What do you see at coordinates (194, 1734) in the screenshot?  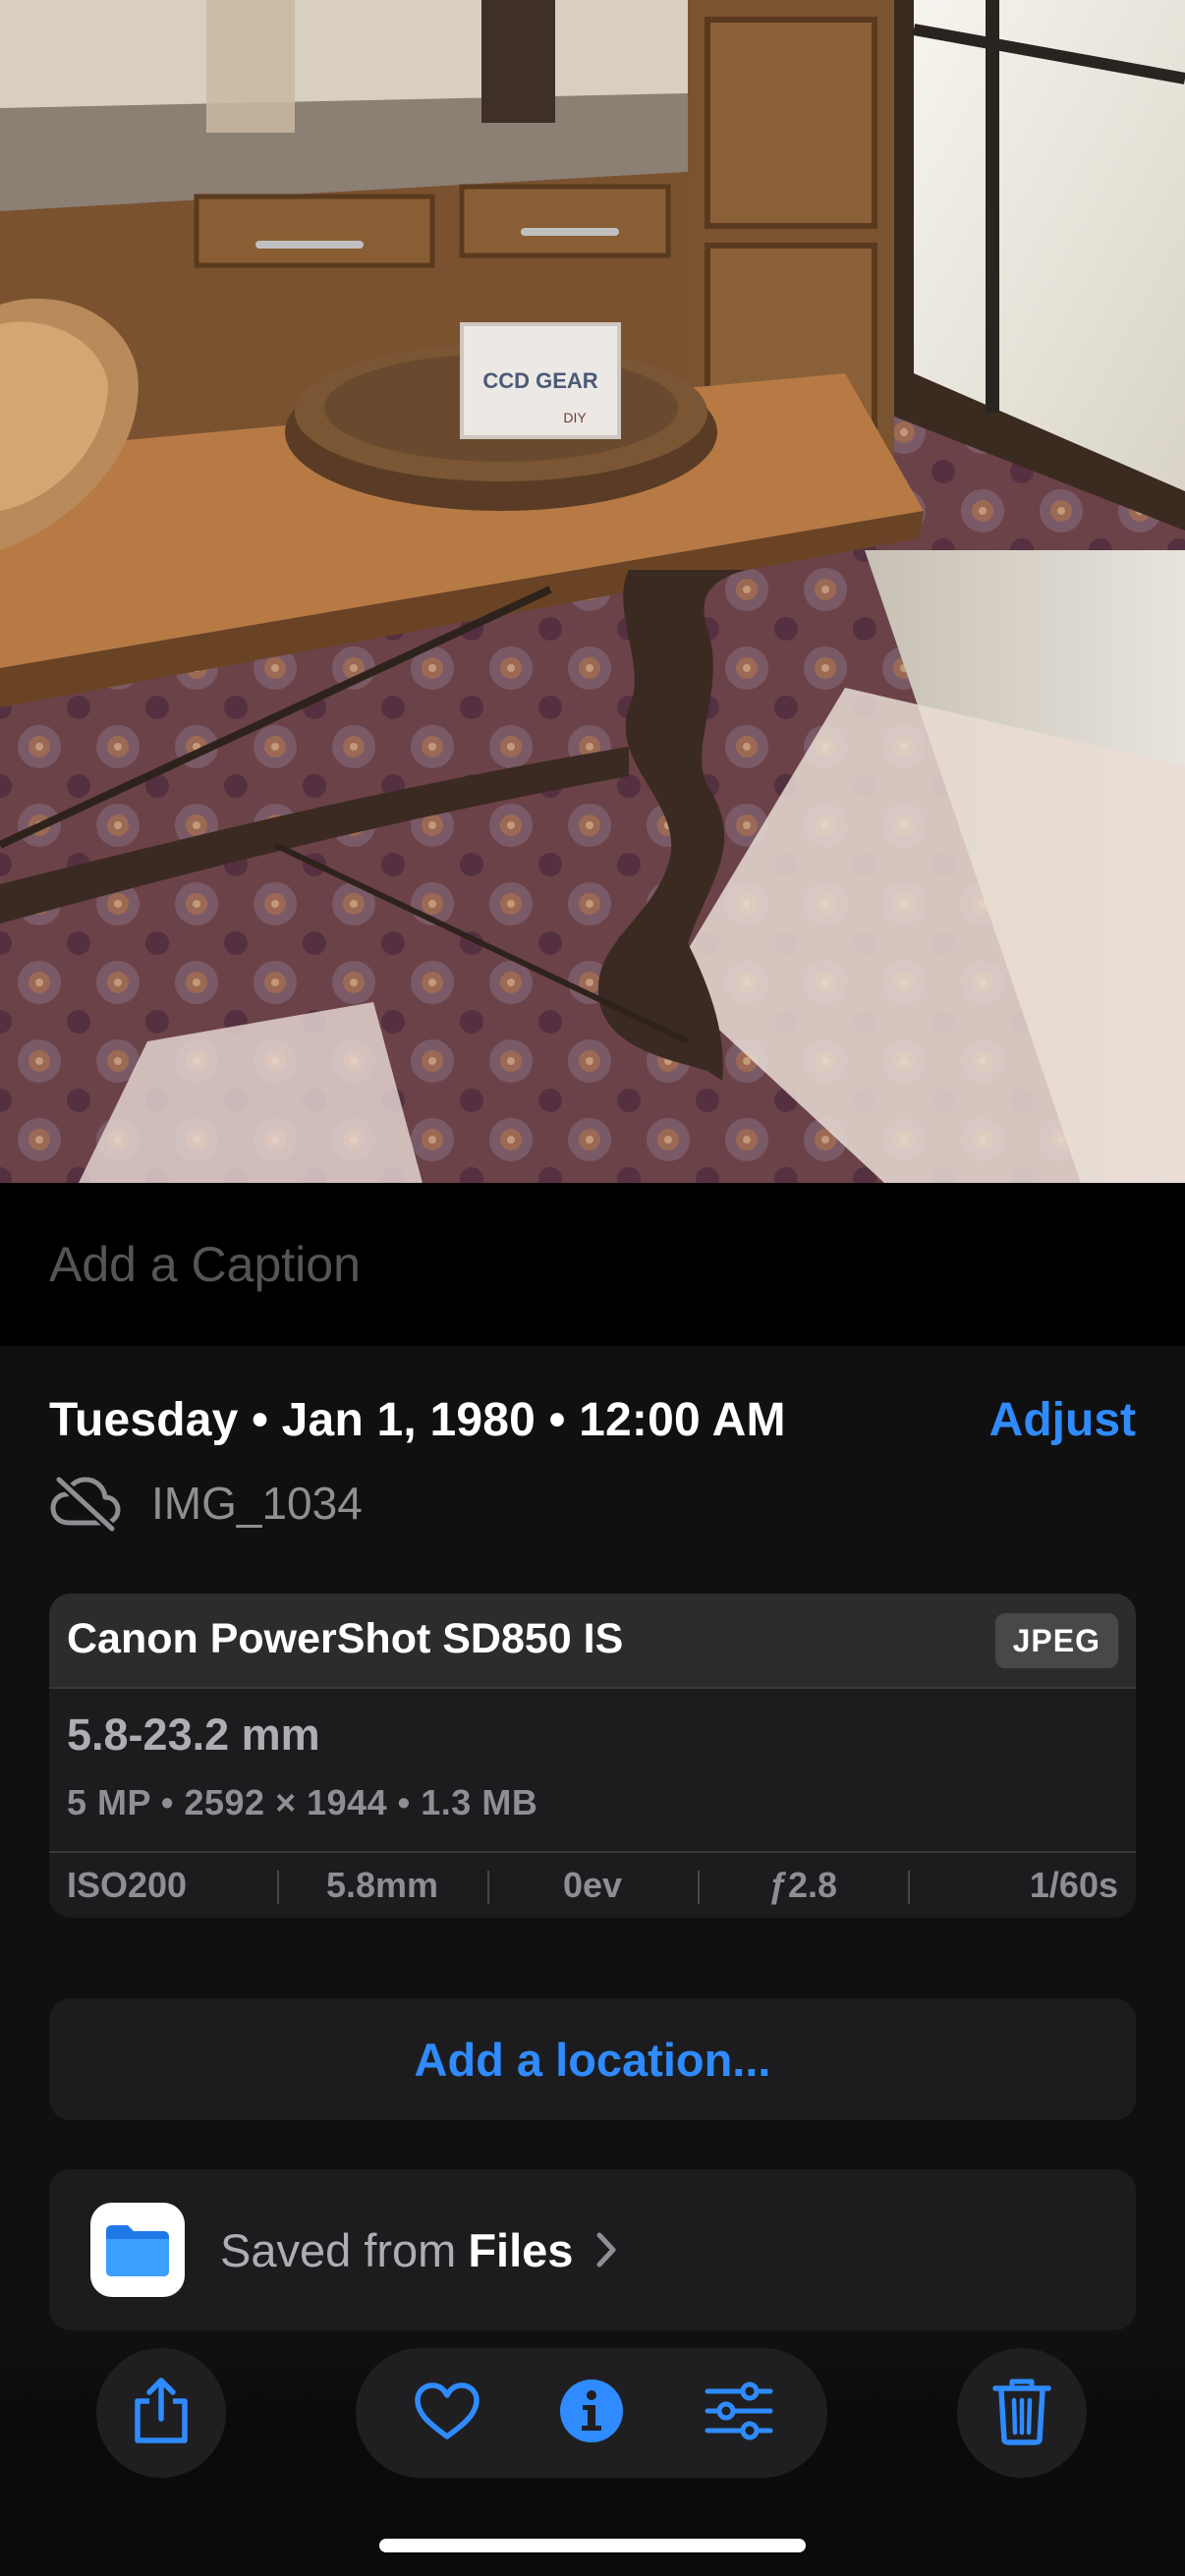 I see `lens-info: 5.8-23.2 mm` at bounding box center [194, 1734].